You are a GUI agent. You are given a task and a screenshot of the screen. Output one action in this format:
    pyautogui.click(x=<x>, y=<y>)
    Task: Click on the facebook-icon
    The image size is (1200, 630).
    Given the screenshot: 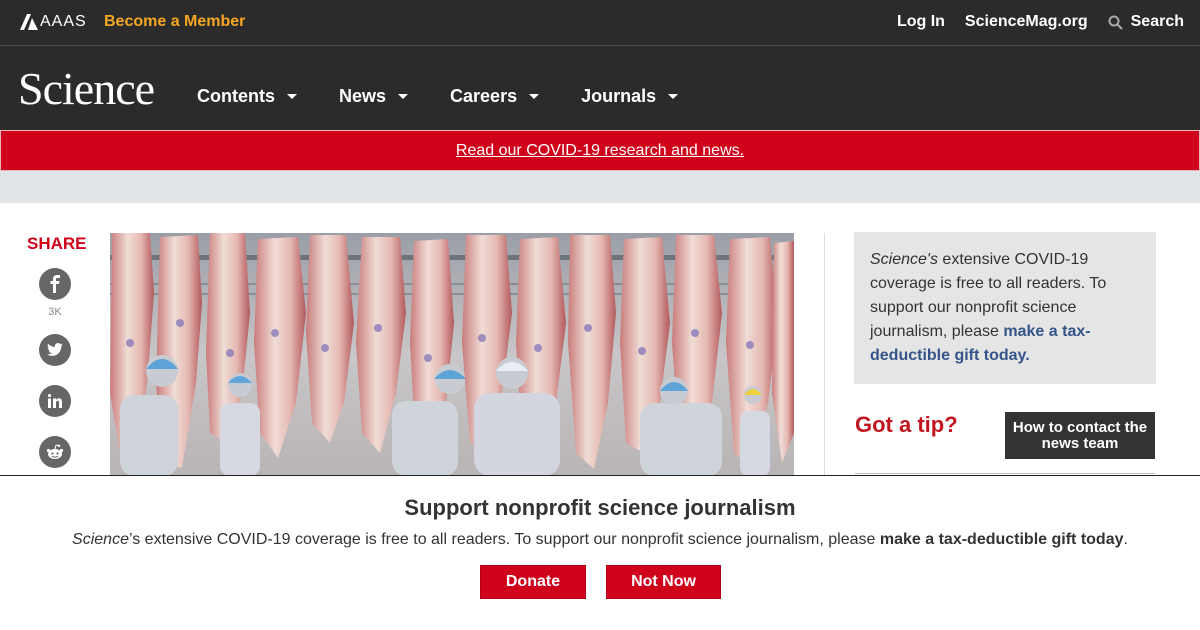 What is the action you would take?
    pyautogui.click(x=55, y=284)
    